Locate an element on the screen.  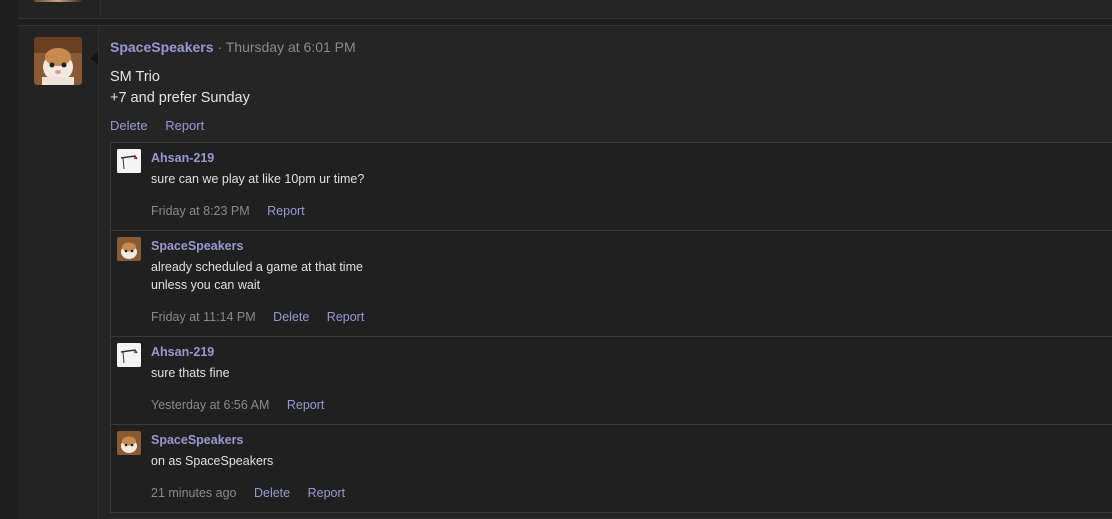
post-user-column is located at coordinates (58, 272).